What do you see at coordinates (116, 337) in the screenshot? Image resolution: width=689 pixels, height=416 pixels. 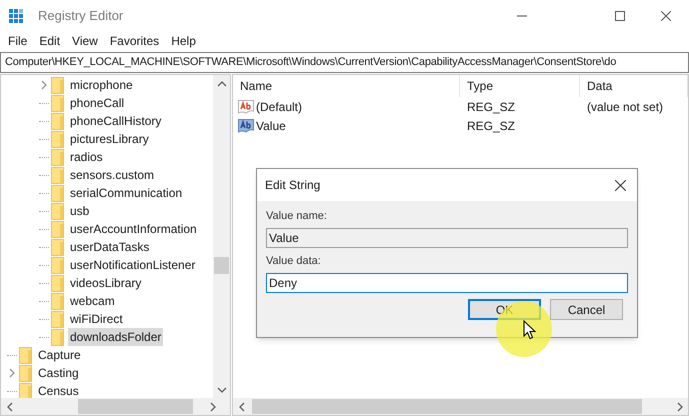 I see `tree-item: downloadsFolder` at bounding box center [116, 337].